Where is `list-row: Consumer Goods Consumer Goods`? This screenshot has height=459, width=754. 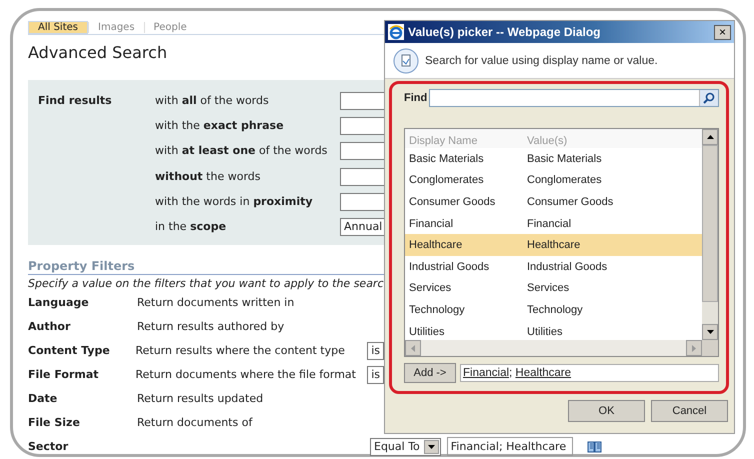 list-row: Consumer Goods Consumer Goods is located at coordinates (553, 202).